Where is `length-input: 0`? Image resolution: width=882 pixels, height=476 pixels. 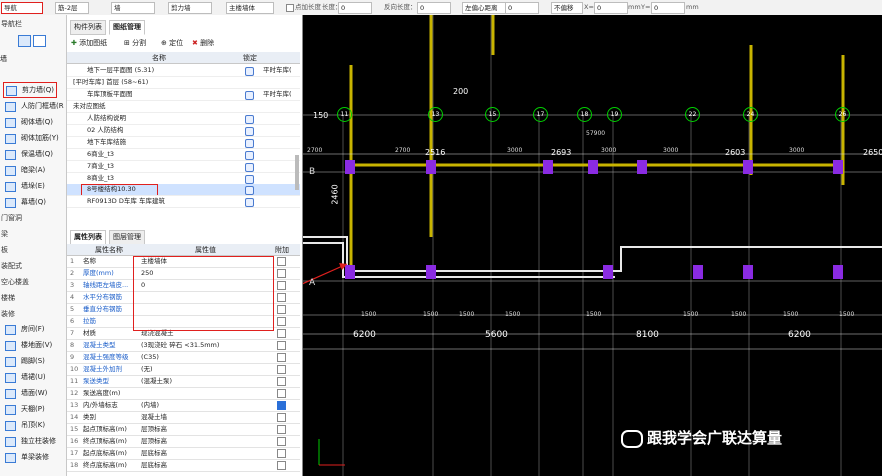 length-input: 0 is located at coordinates (355, 8).